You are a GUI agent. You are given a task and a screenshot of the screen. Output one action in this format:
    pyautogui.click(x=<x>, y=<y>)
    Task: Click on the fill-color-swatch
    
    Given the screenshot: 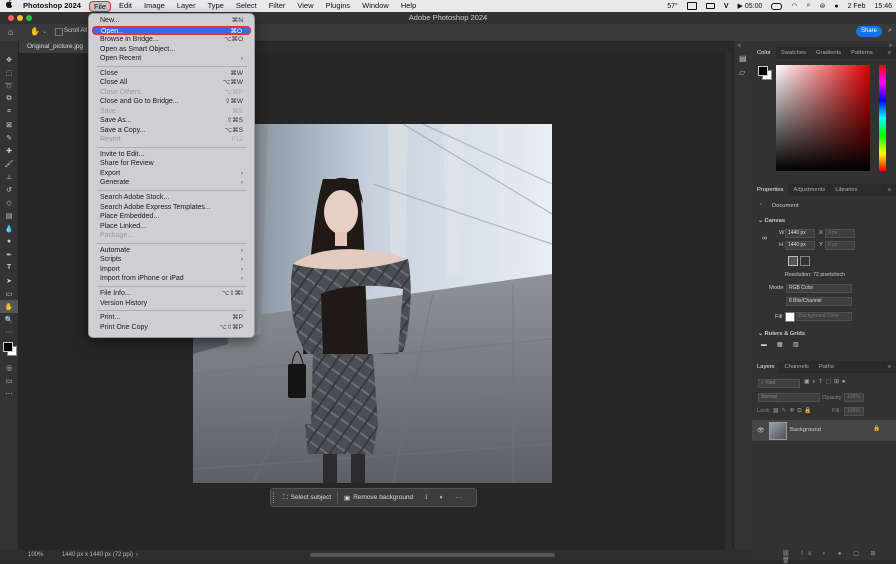 What is the action you would take?
    pyautogui.click(x=790, y=317)
    